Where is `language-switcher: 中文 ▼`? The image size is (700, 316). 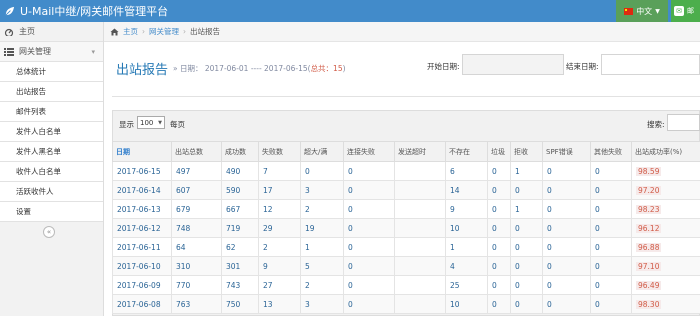
language-switcher: 中文 ▼ is located at coordinates (642, 11).